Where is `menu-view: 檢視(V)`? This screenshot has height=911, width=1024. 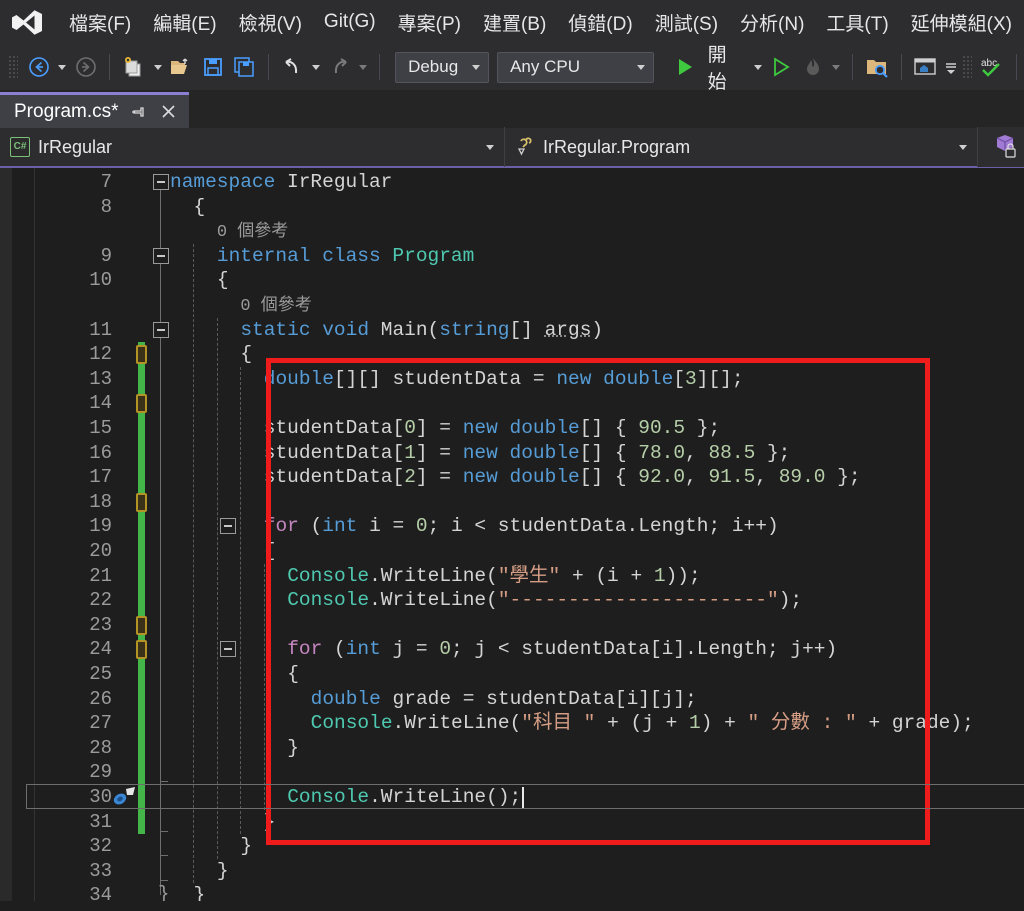
menu-view: 檢視(V) is located at coordinates (270, 22).